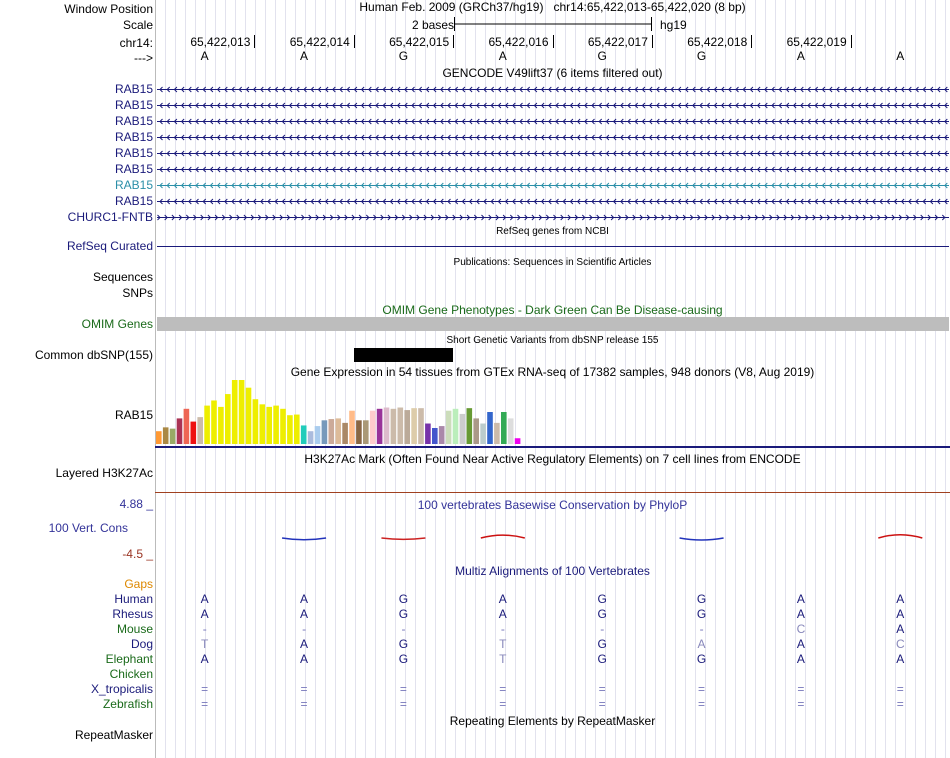 The image size is (950, 758). Describe the element at coordinates (617, 42) in the screenshot. I see `ruler-position: 65,422,017` at that location.